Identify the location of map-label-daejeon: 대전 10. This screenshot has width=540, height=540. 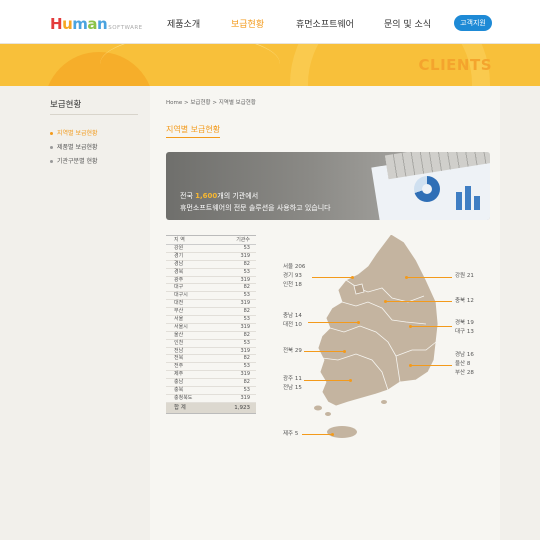
(292, 325).